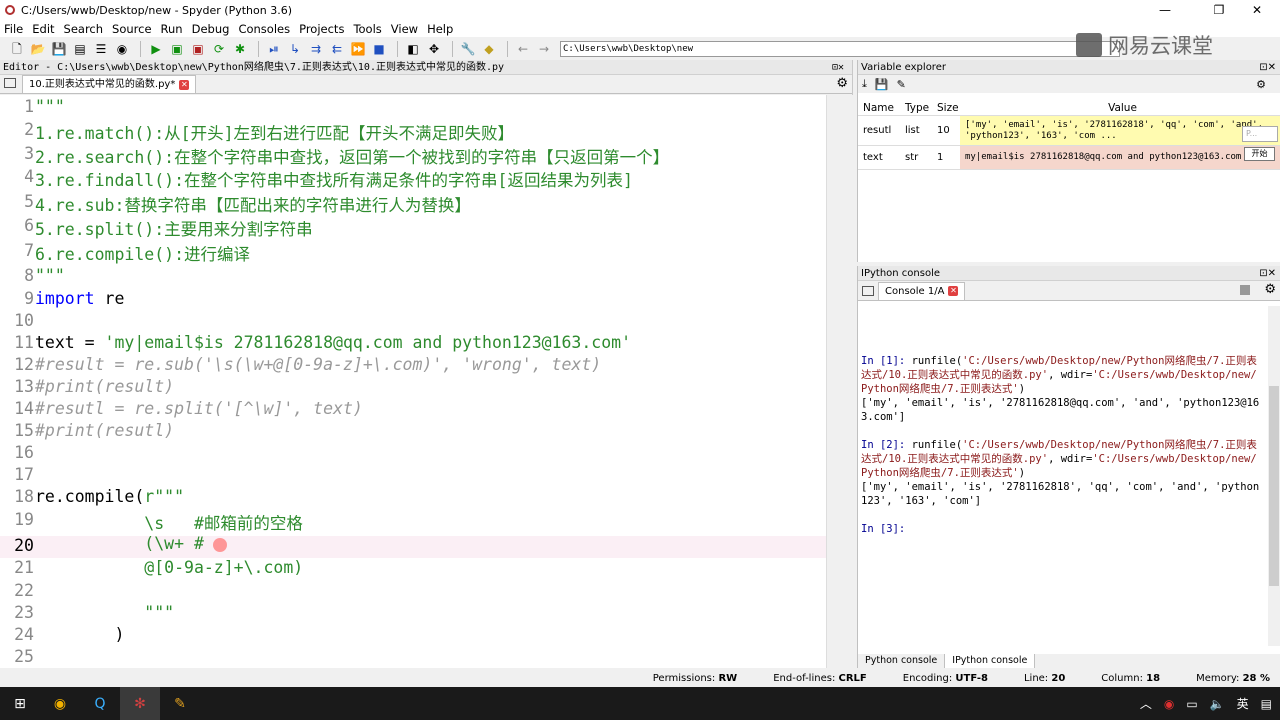  What do you see at coordinates (440, 29) in the screenshot?
I see `menu-help: Help` at bounding box center [440, 29].